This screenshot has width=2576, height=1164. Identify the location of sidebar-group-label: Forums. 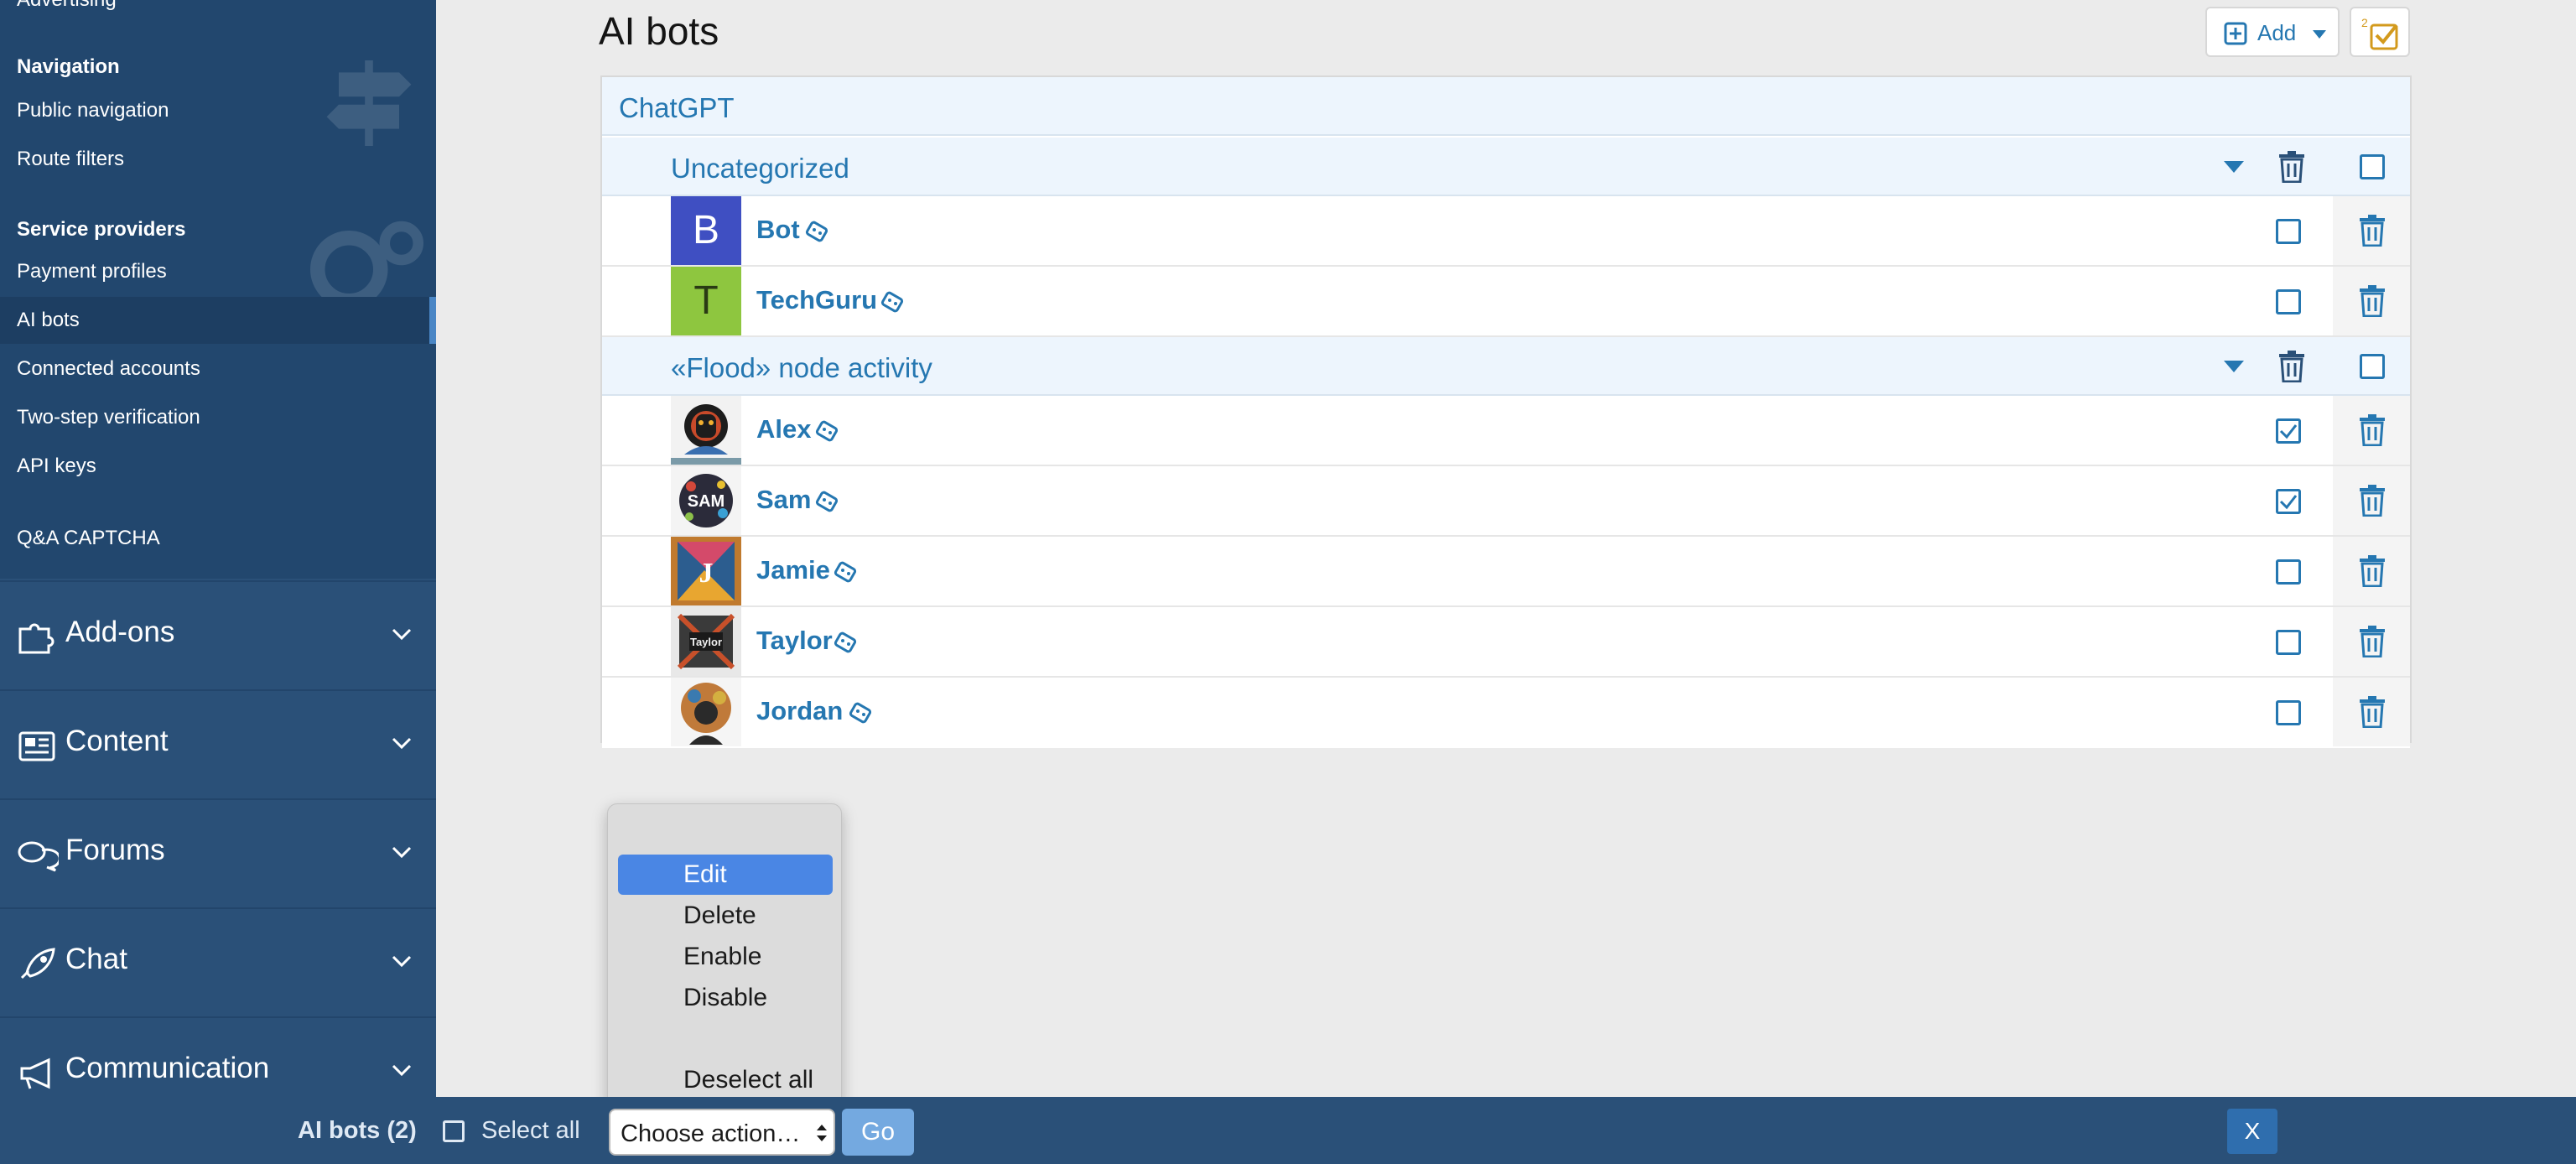
(115, 850).